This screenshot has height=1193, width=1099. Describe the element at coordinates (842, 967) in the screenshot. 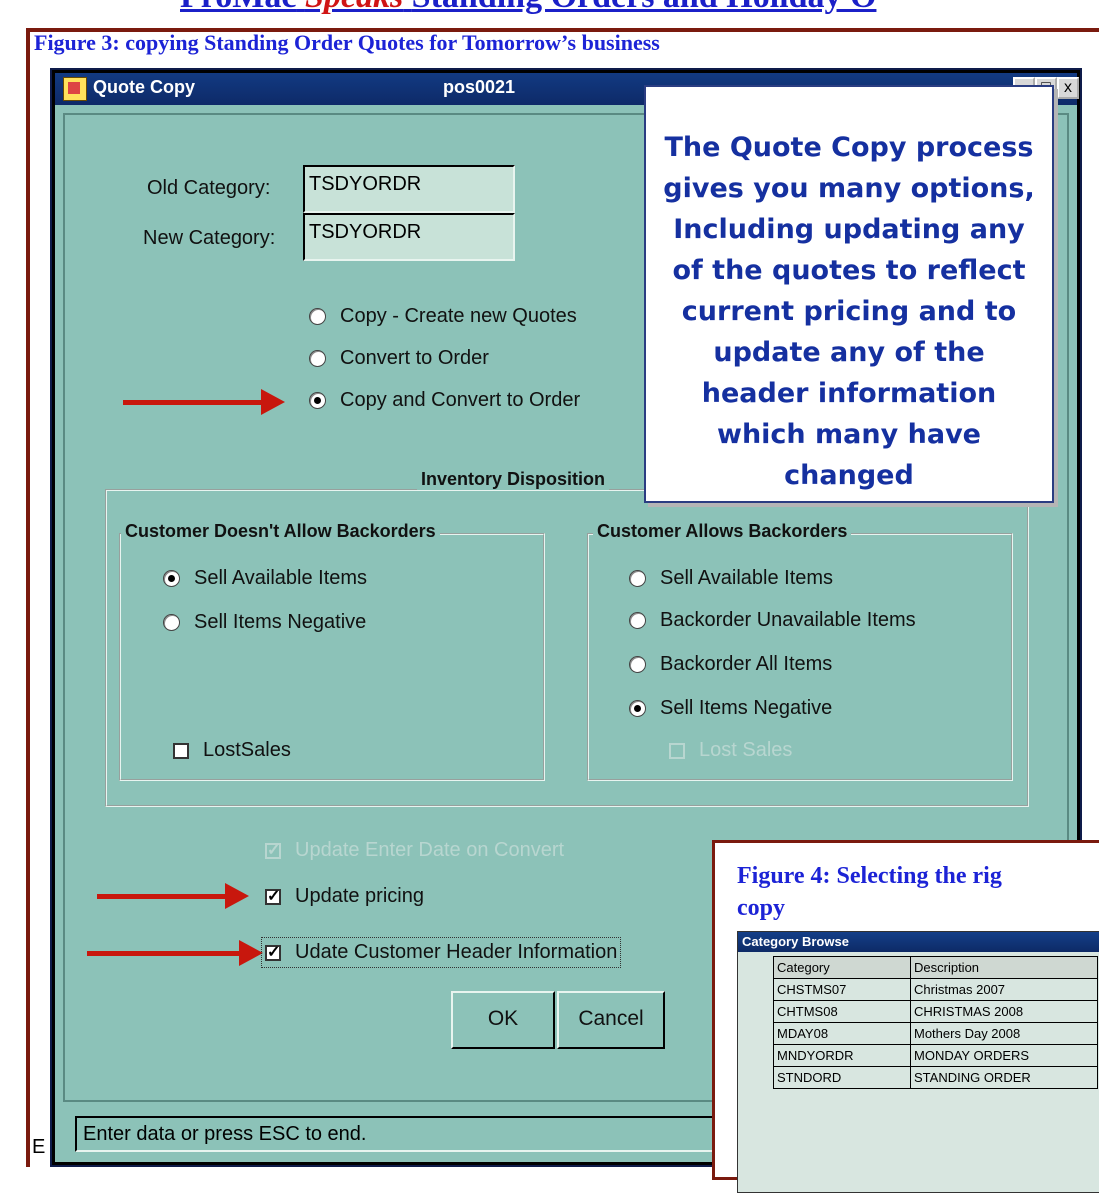

I see `column-header-category: Category` at that location.